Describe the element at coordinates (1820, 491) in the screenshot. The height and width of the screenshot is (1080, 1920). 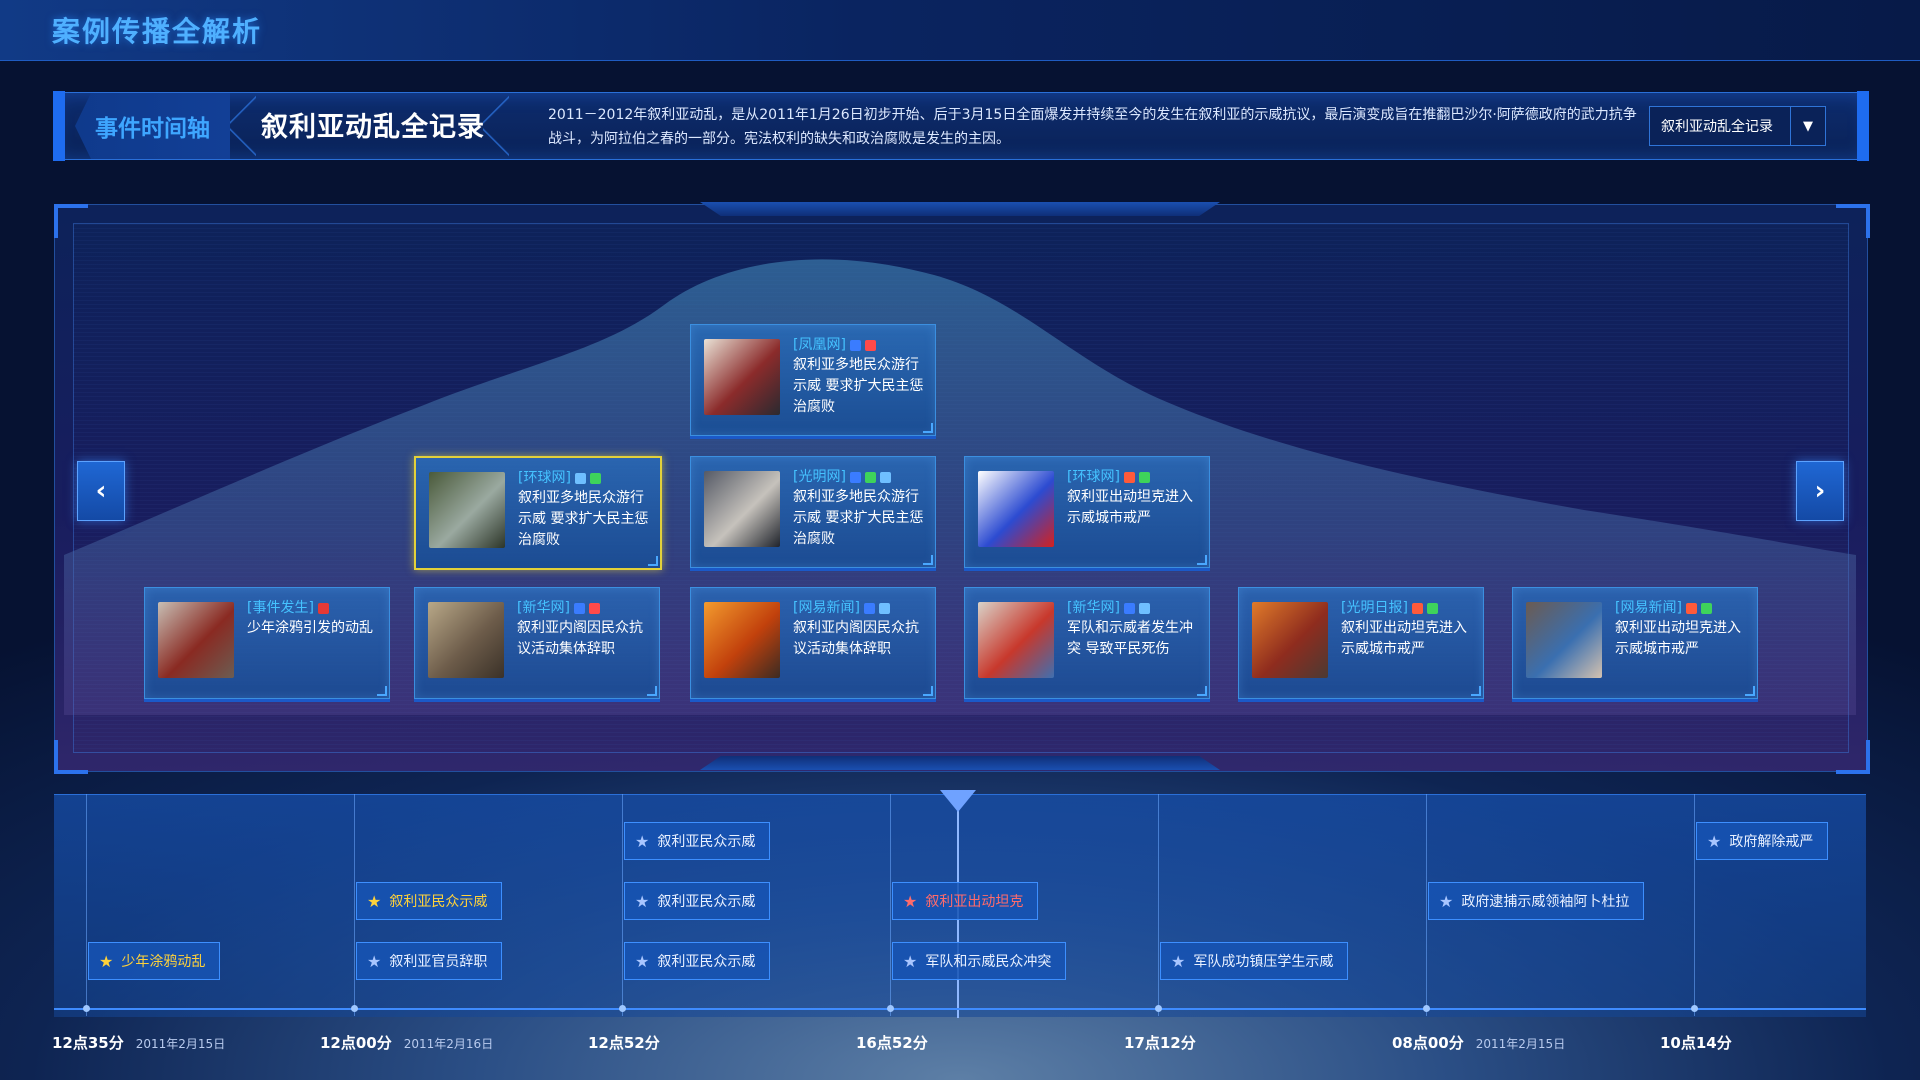
I see `chevron-right-icon: ›` at that location.